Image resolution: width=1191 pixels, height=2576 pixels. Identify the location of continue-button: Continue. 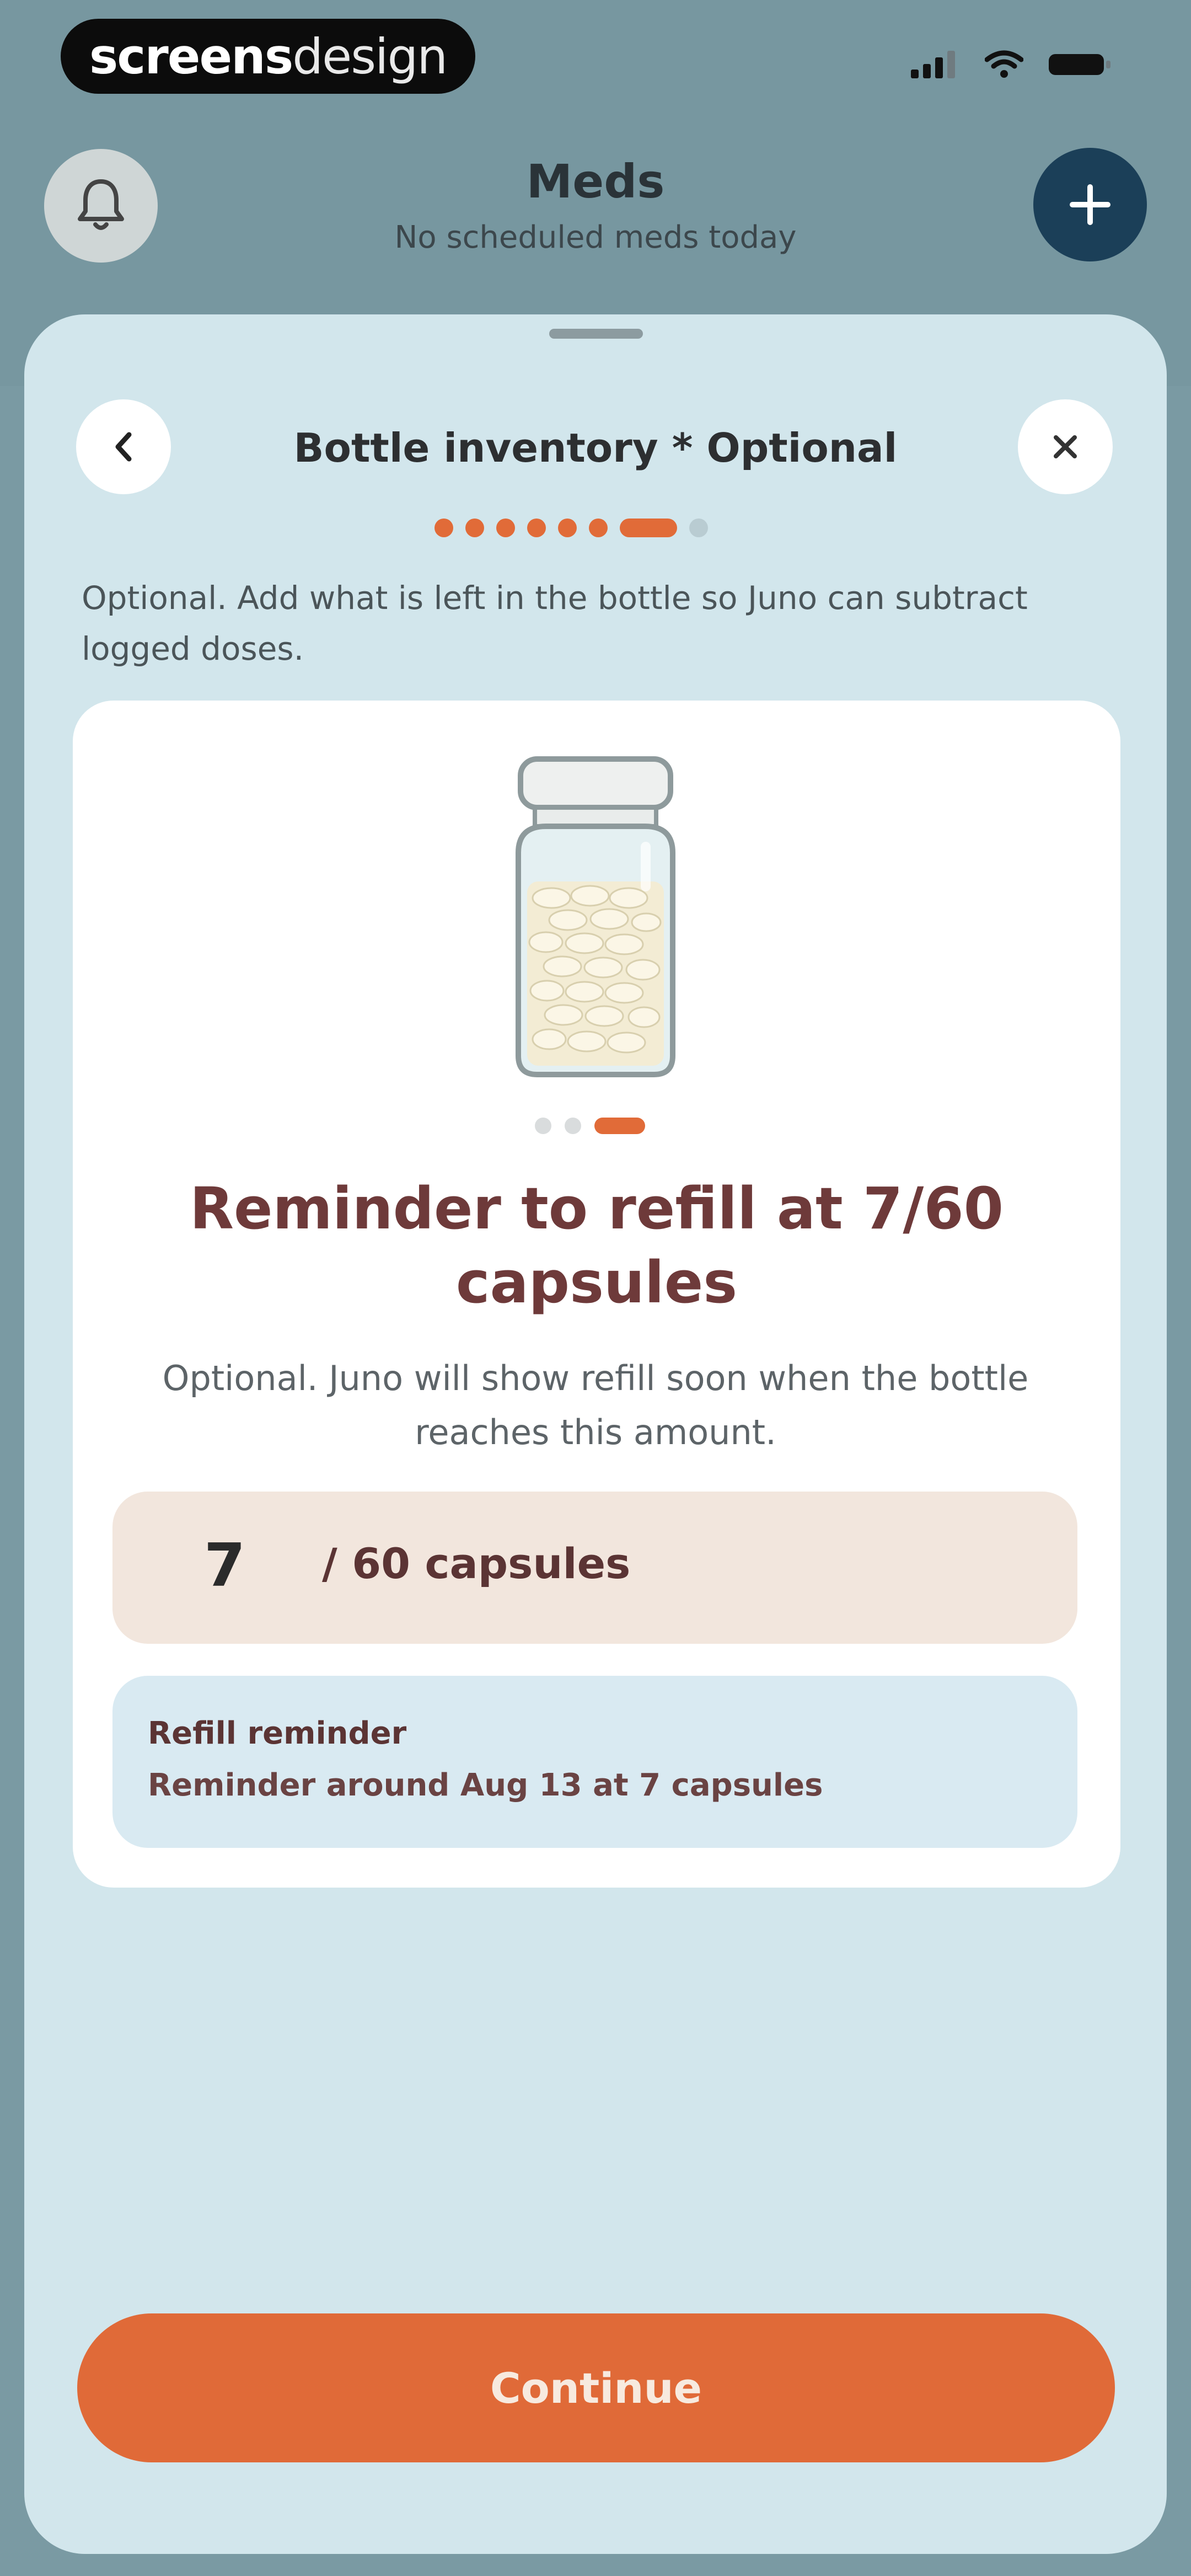
(596, 2387).